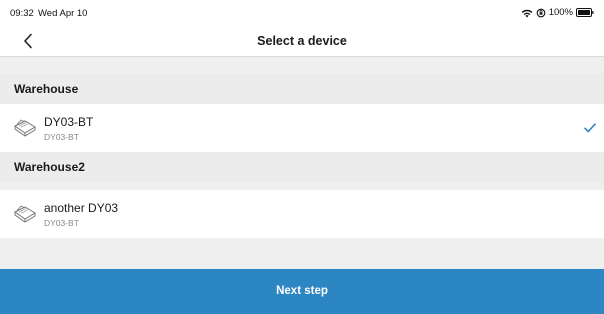 The width and height of the screenshot is (604, 314). Describe the element at coordinates (590, 128) in the screenshot. I see `checkmark-icon` at that location.